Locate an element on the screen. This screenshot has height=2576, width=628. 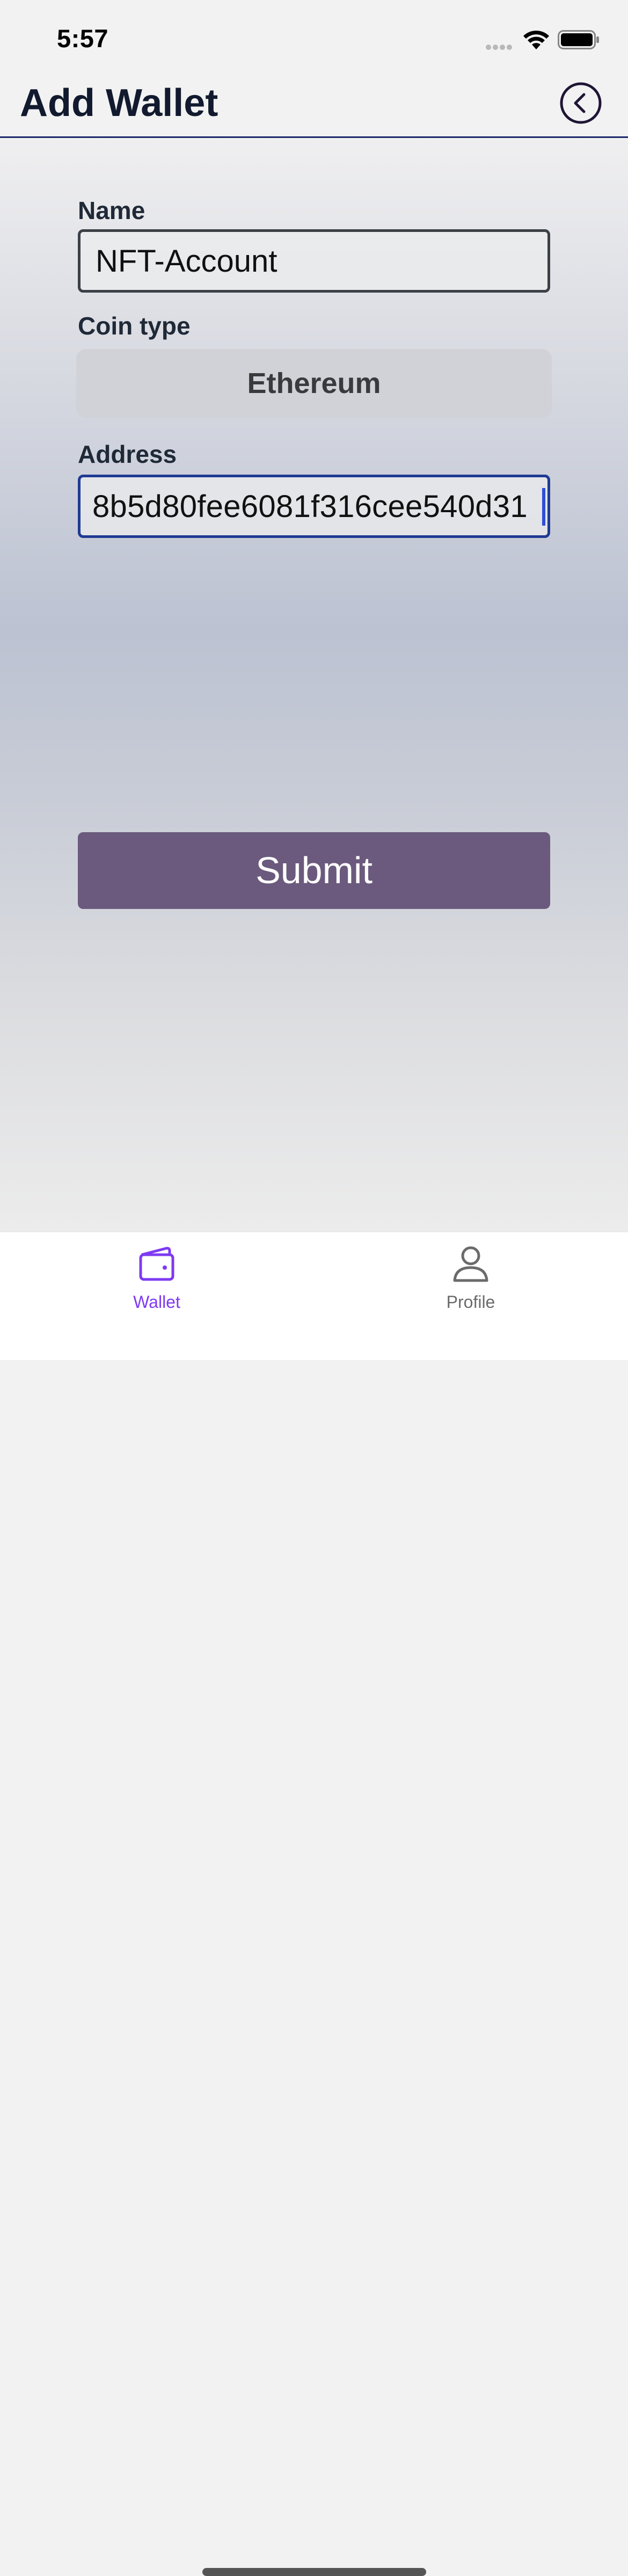
person-icon is located at coordinates (470, 1264).